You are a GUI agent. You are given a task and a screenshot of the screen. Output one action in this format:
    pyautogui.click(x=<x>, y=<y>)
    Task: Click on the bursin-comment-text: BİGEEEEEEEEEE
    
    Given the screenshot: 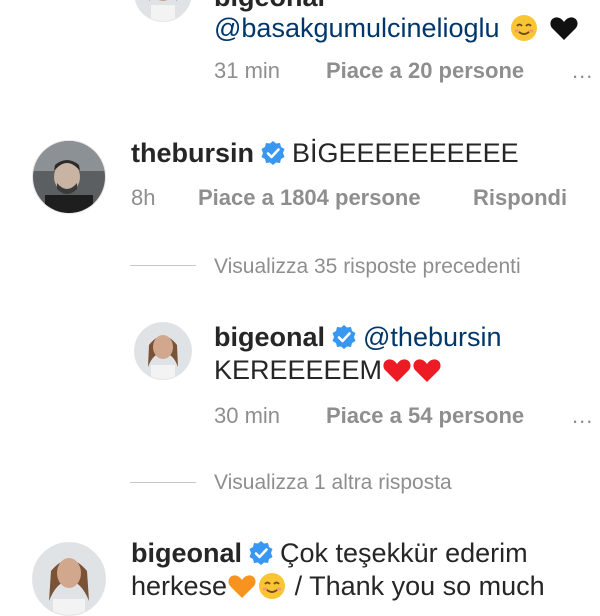 What is the action you would take?
    pyautogui.click(x=405, y=153)
    